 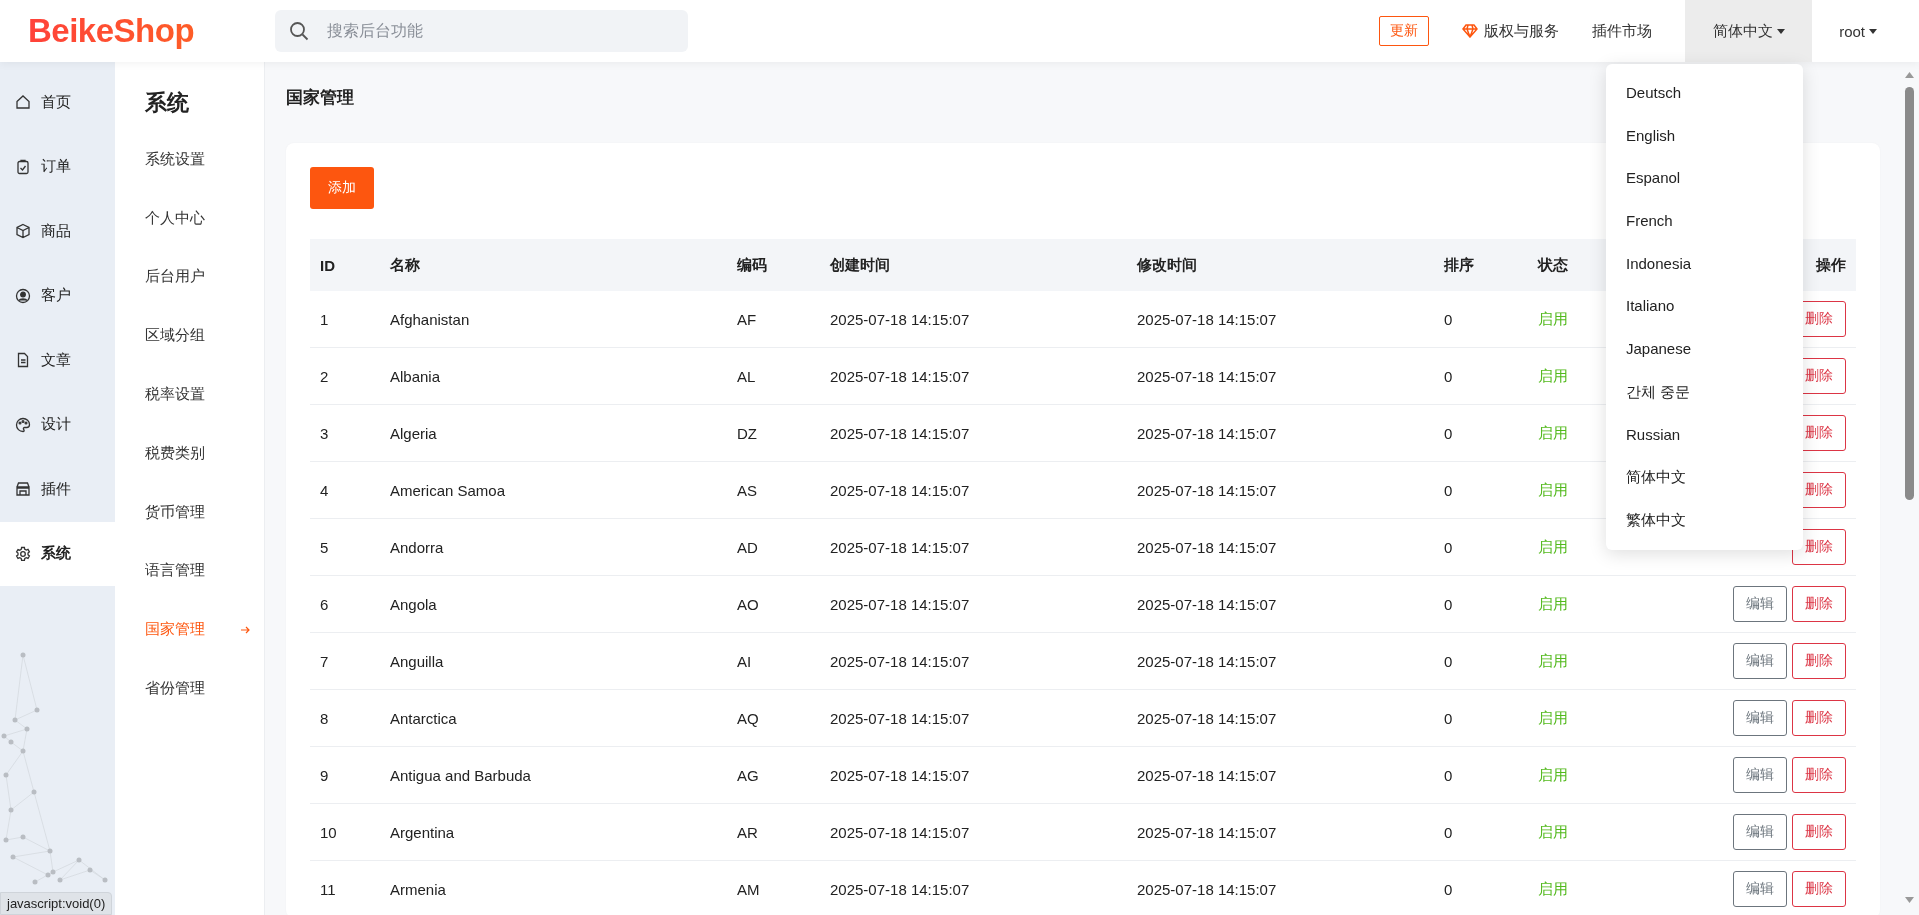 I want to click on table-cell: AR, so click(x=747, y=832).